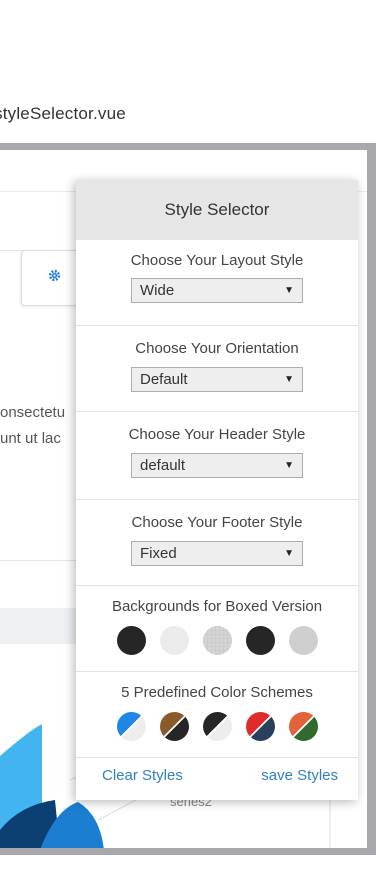  Describe the element at coordinates (217, 465) in the screenshot. I see `header-style-select: default ▼` at that location.